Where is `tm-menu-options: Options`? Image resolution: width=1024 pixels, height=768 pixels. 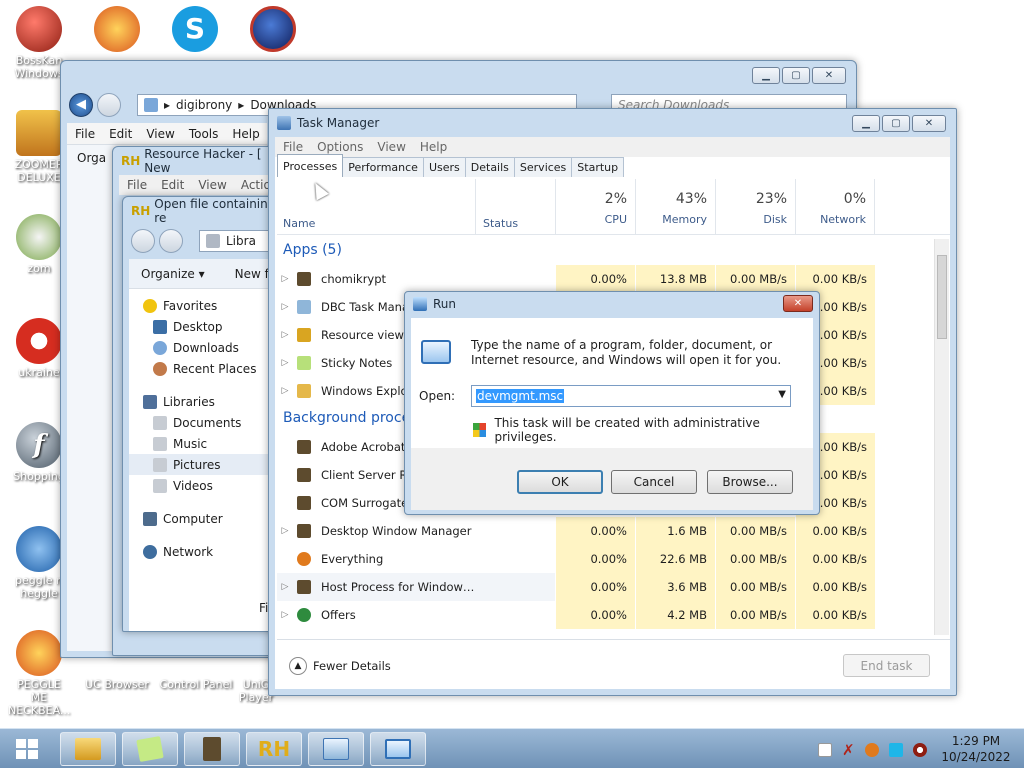 tm-menu-options: Options is located at coordinates (340, 147).